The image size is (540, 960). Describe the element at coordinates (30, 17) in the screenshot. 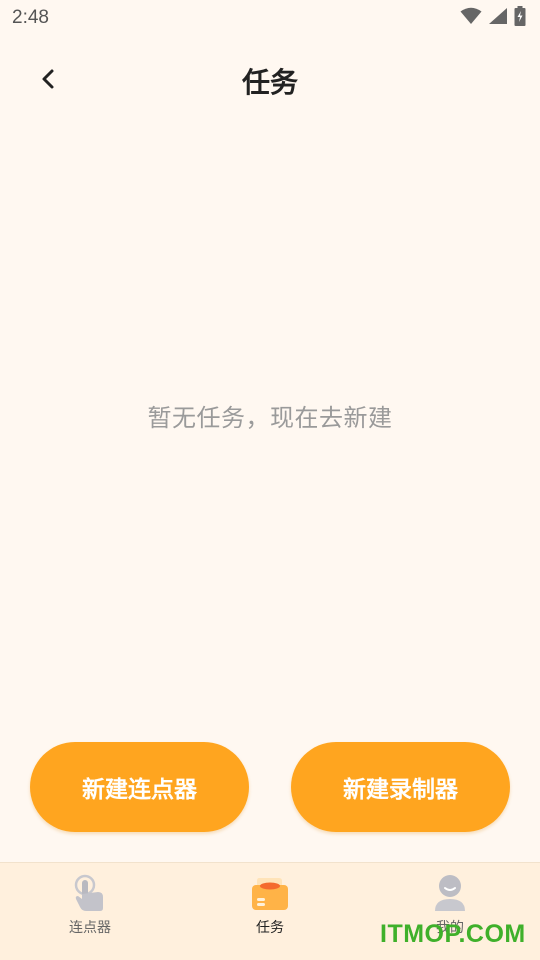

I see `status-time: 2:48` at that location.